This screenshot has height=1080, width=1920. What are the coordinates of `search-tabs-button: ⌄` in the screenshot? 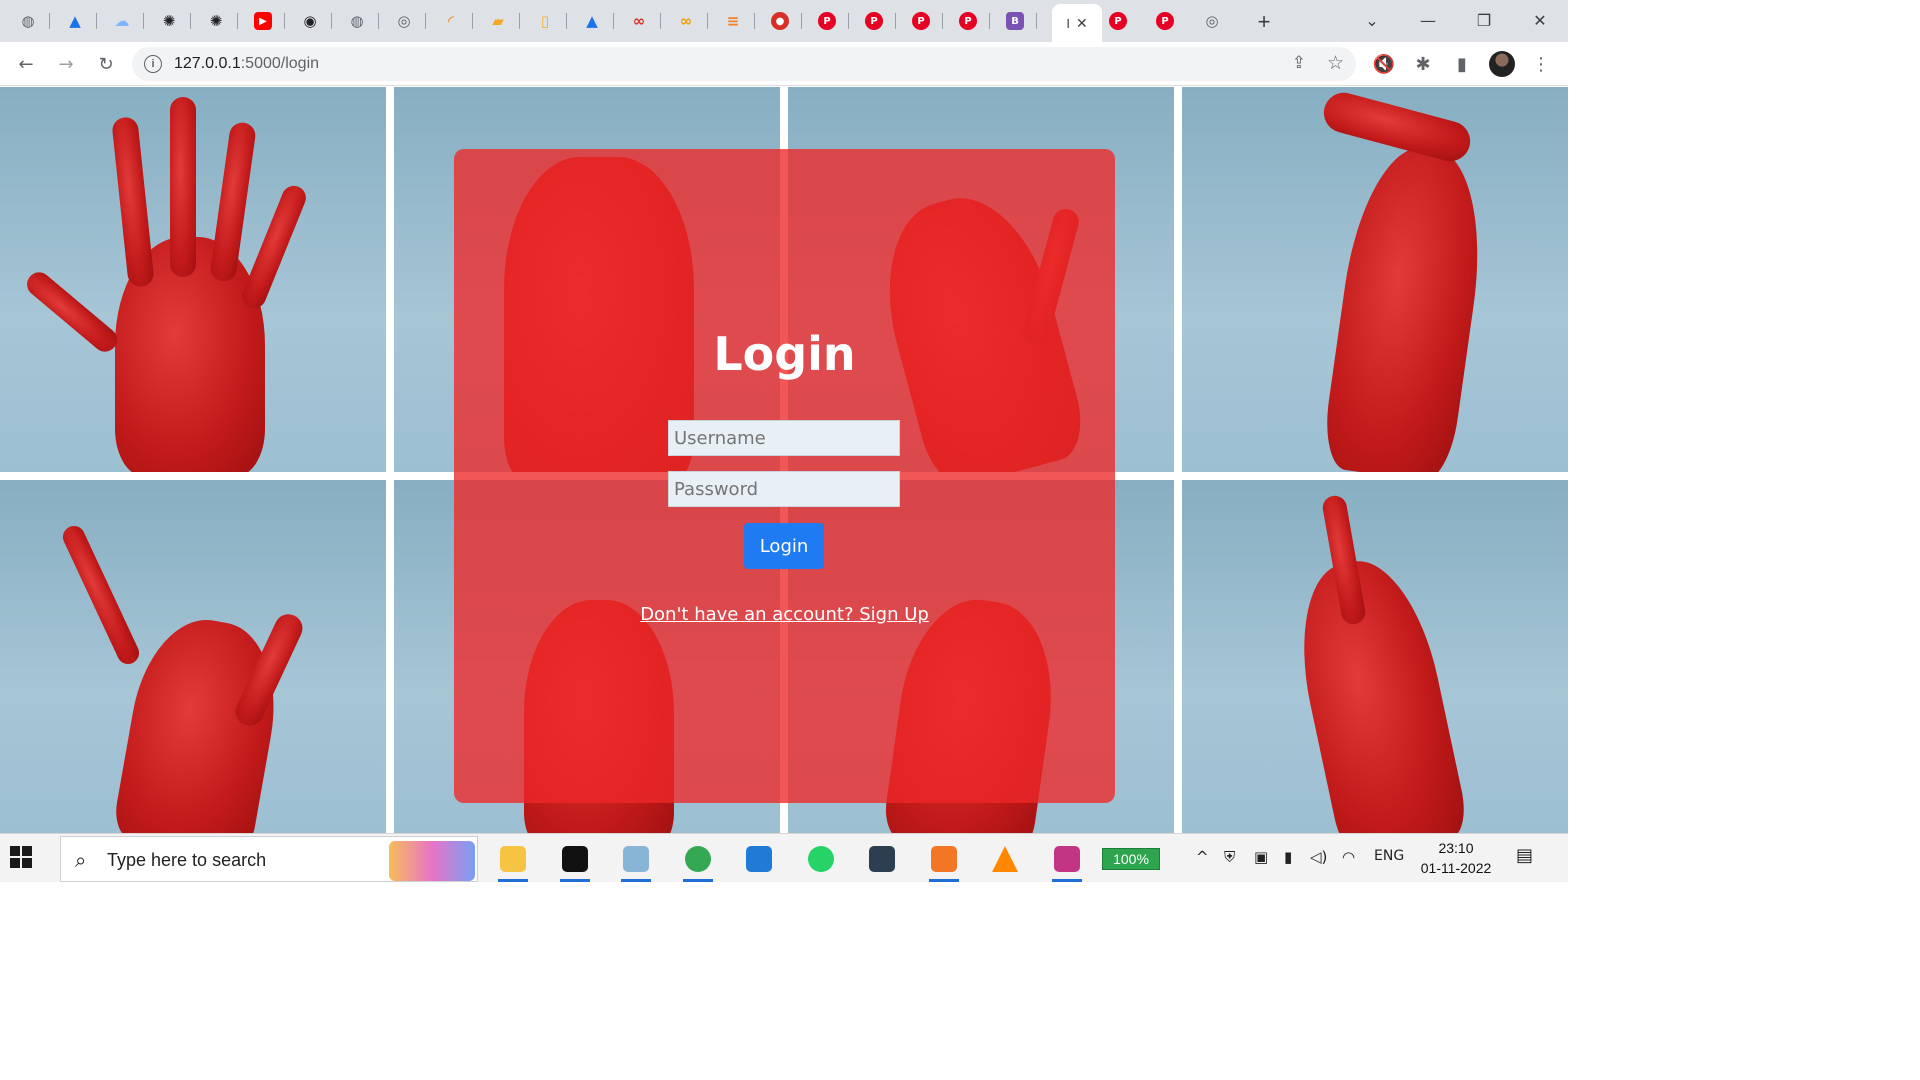 It's located at (1372, 20).